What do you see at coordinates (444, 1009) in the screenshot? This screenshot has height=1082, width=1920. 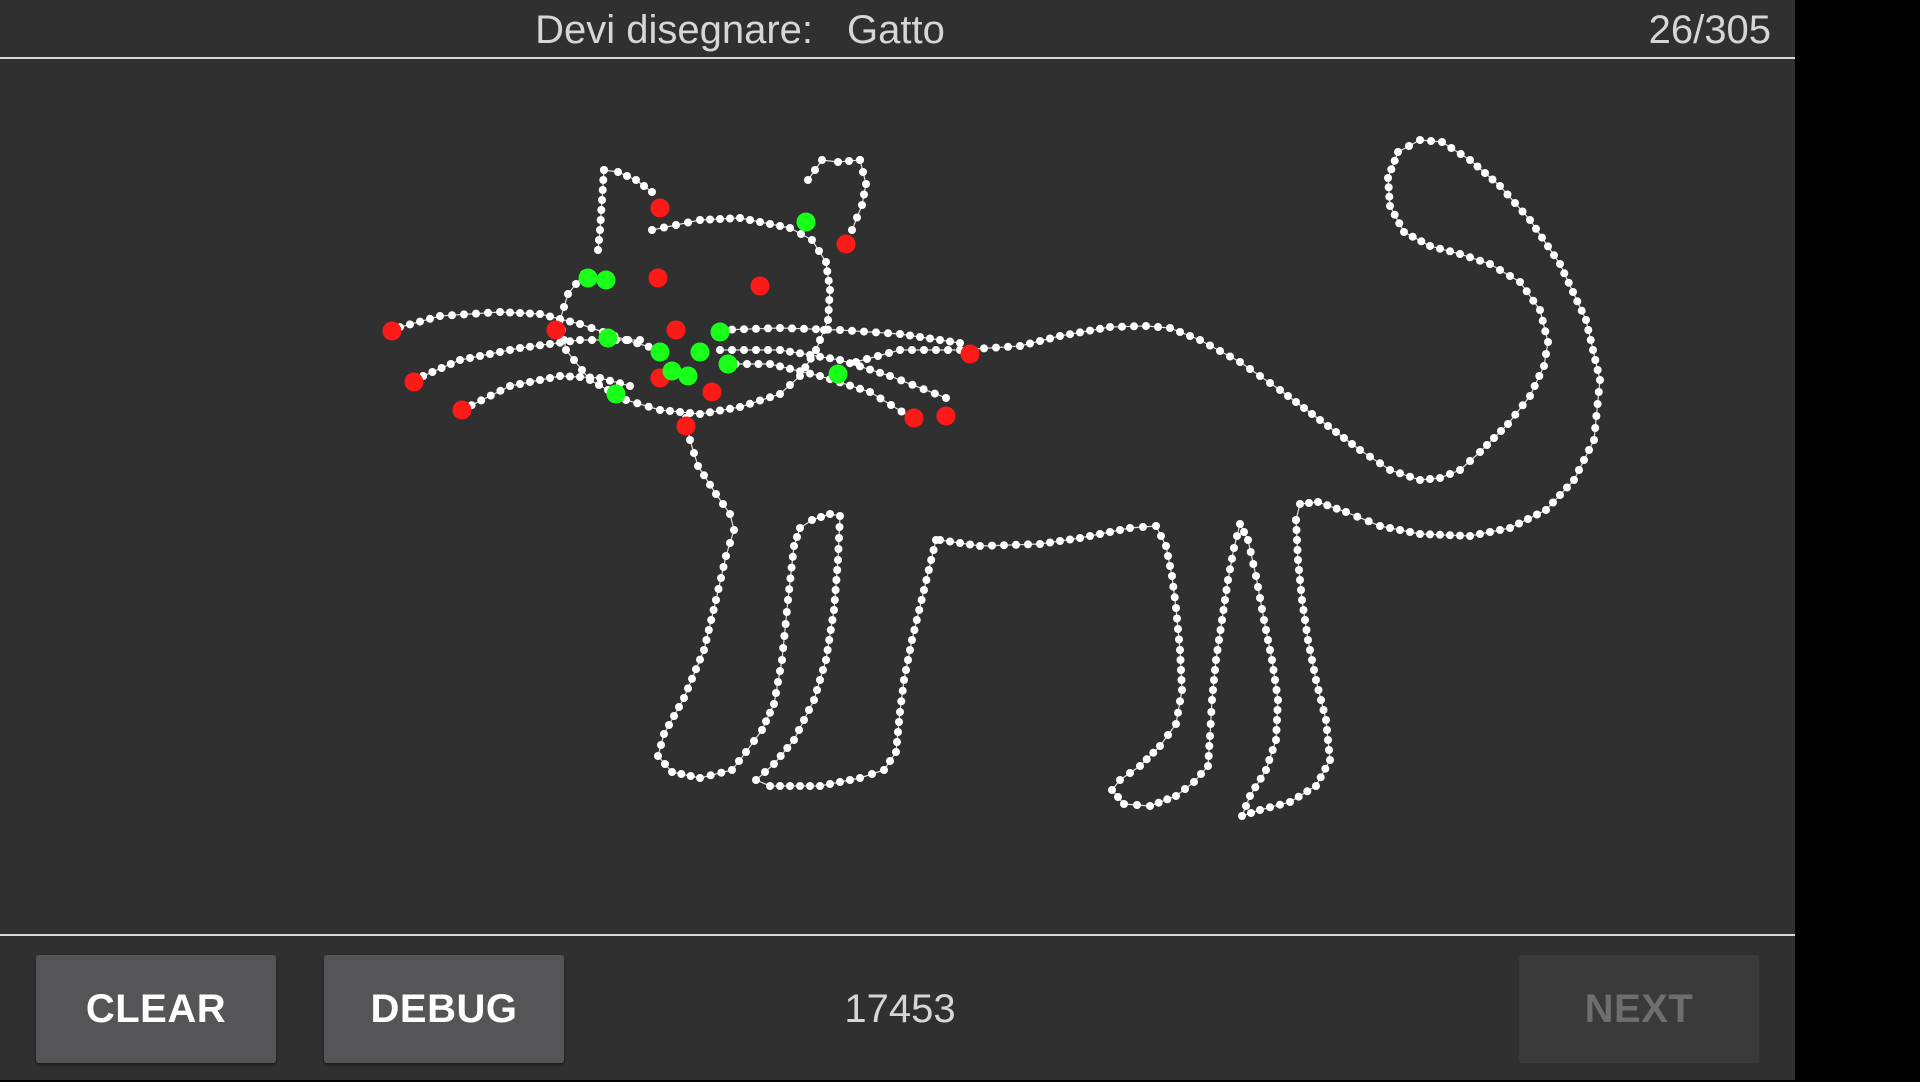 I see `debug-button: DEBUG` at bounding box center [444, 1009].